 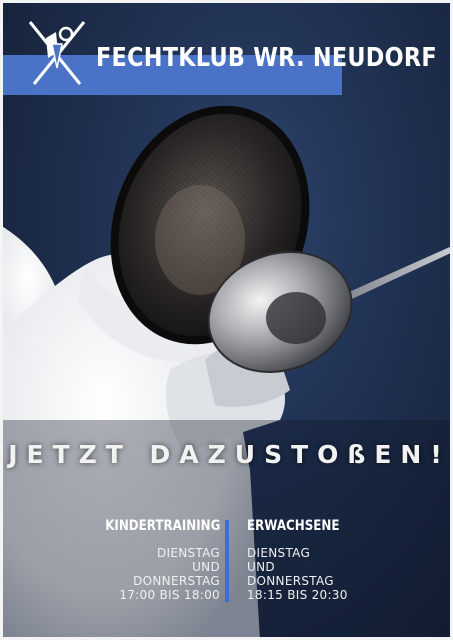 What do you see at coordinates (169, 595) in the screenshot?
I see `schedule-kids-line: 17:00 BIS 18:00` at bounding box center [169, 595].